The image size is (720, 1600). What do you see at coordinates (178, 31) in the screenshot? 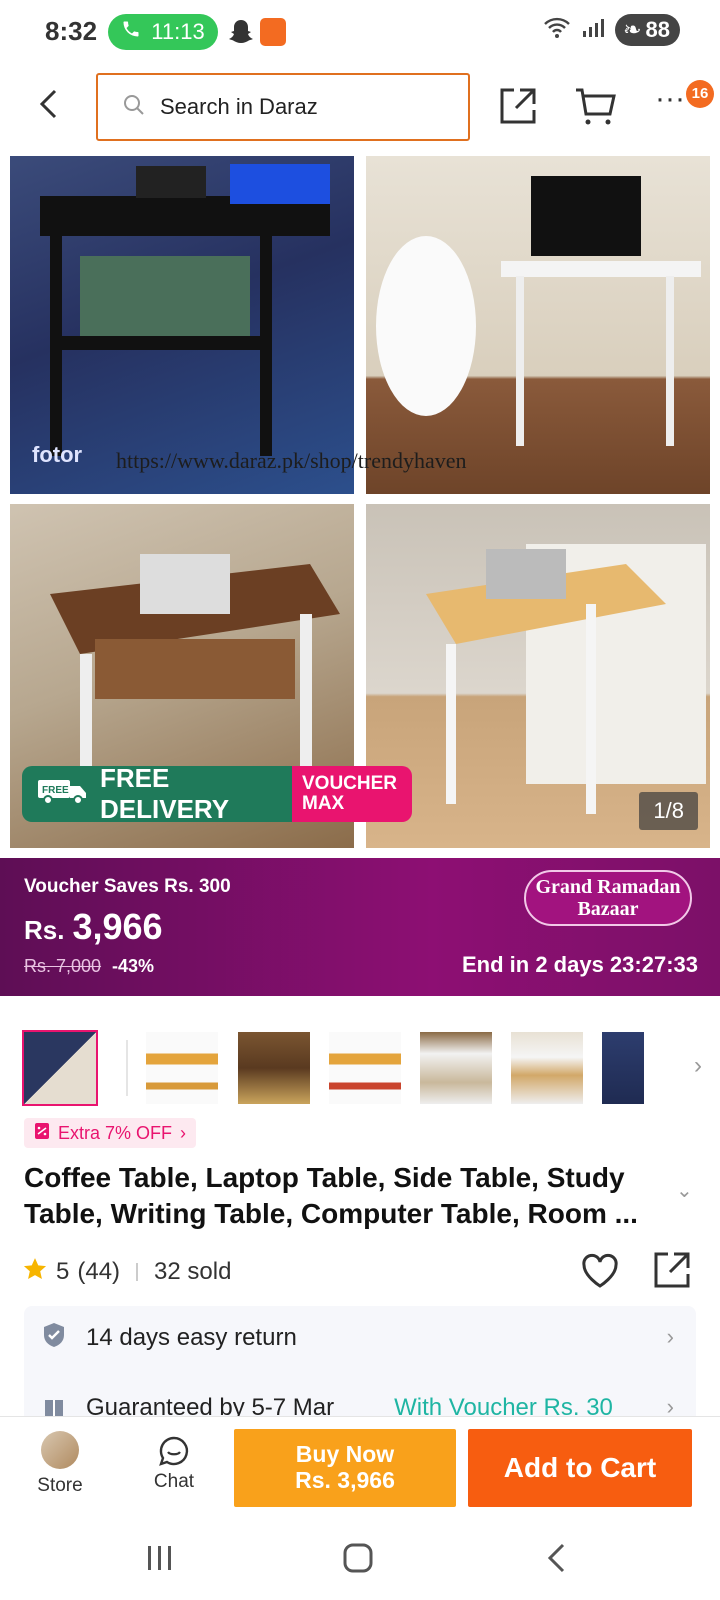
I see `call-timer: 11:13` at bounding box center [178, 31].